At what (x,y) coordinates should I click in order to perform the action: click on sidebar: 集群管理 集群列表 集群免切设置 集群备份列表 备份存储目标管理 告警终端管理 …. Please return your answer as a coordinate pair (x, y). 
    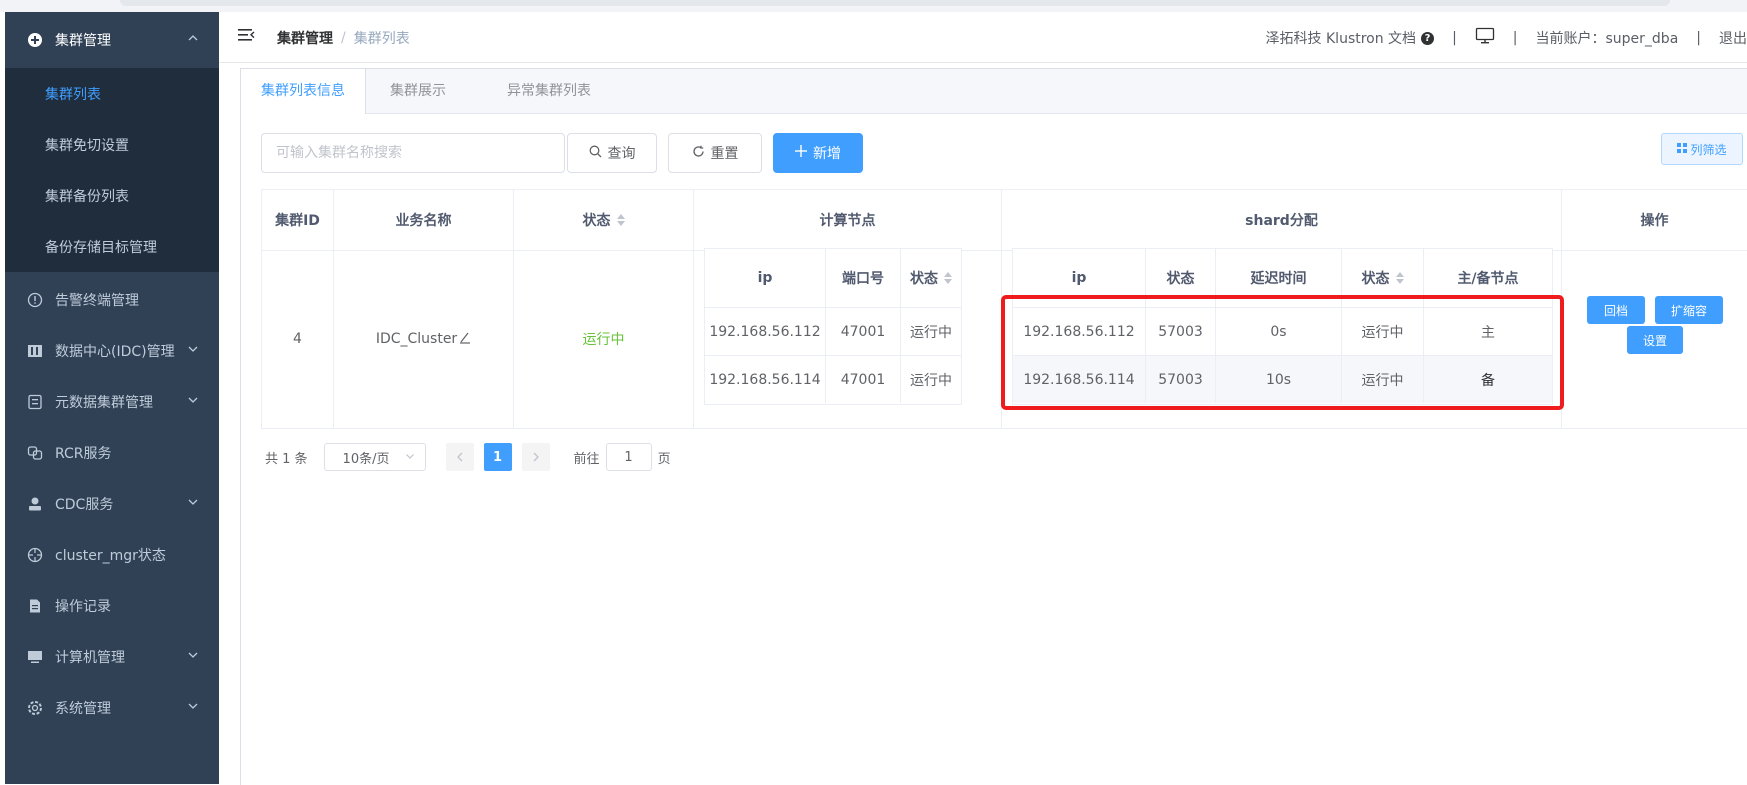
    Looking at the image, I should click on (112, 398).